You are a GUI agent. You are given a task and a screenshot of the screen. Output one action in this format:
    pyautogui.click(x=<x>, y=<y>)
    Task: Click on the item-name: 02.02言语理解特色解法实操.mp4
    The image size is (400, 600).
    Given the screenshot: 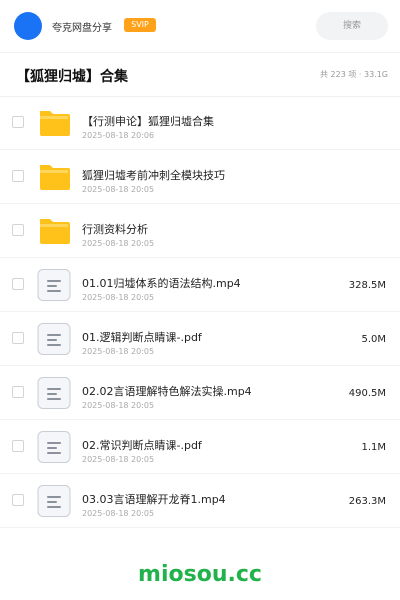 What is the action you would take?
    pyautogui.click(x=167, y=391)
    